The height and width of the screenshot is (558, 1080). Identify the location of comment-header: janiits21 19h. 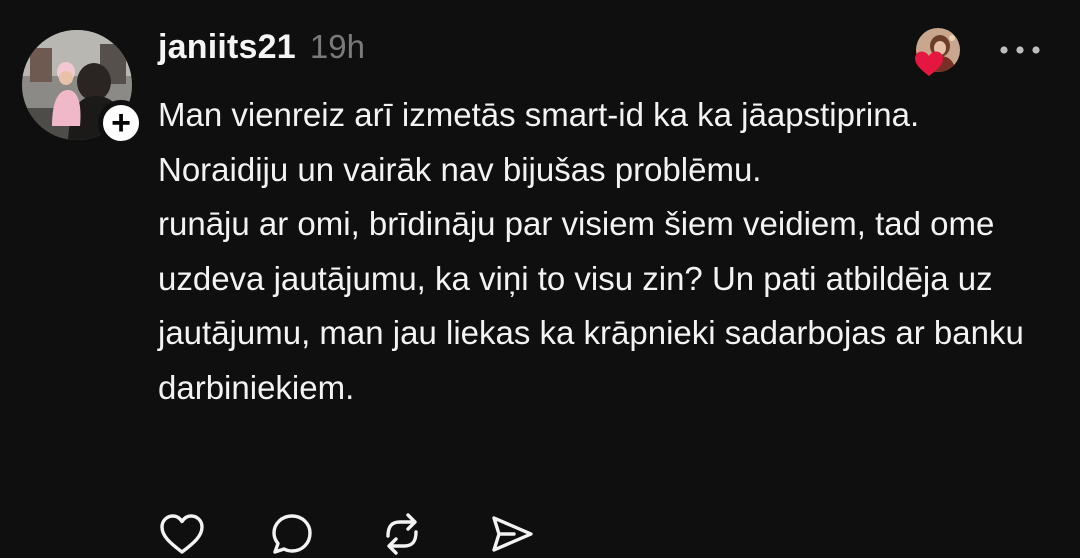
(261, 51).